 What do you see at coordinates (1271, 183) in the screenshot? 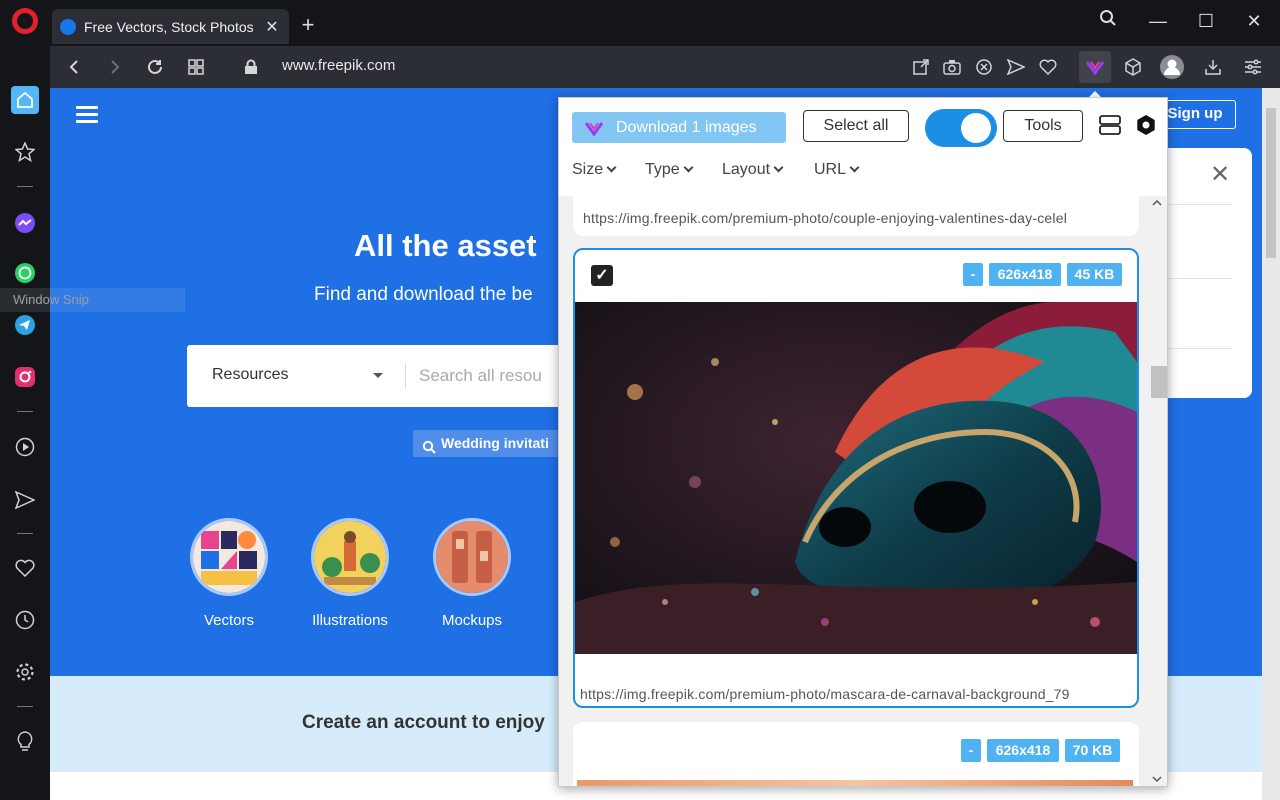
I see `page-scrollbar-thumb` at bounding box center [1271, 183].